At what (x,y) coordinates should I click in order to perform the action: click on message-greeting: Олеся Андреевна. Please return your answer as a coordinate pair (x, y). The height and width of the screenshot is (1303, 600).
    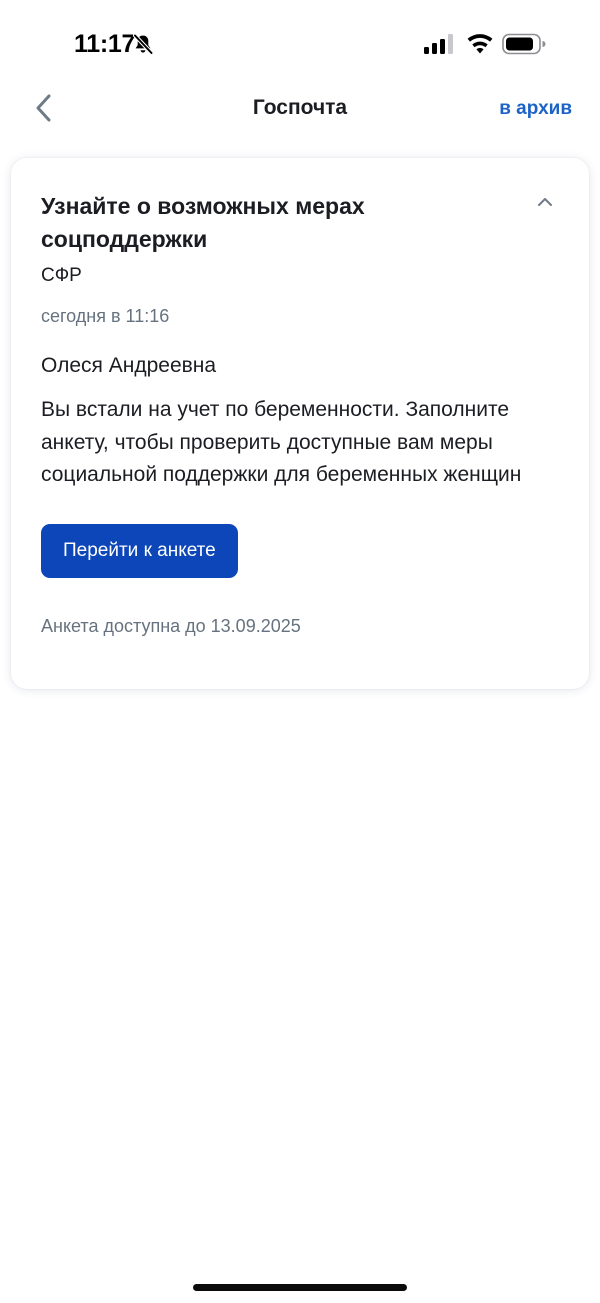
    Looking at the image, I should click on (129, 365).